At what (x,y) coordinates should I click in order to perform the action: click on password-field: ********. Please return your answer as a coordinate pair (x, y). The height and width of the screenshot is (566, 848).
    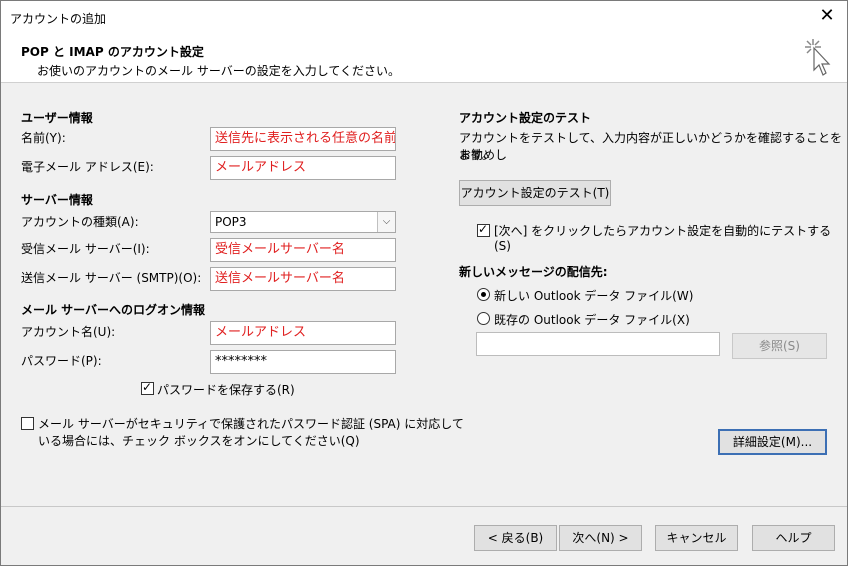
    Looking at the image, I should click on (303, 362).